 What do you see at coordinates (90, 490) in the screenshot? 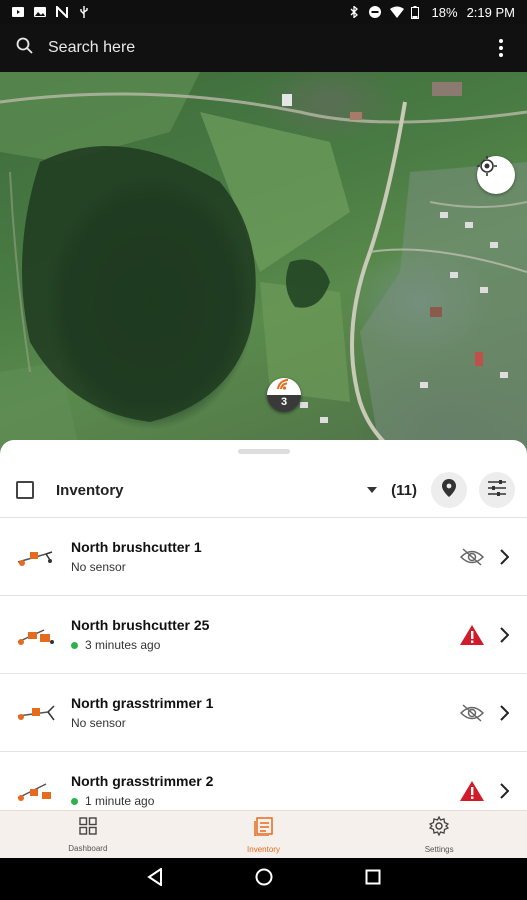
I see `sheet-title: Inventory` at bounding box center [90, 490].